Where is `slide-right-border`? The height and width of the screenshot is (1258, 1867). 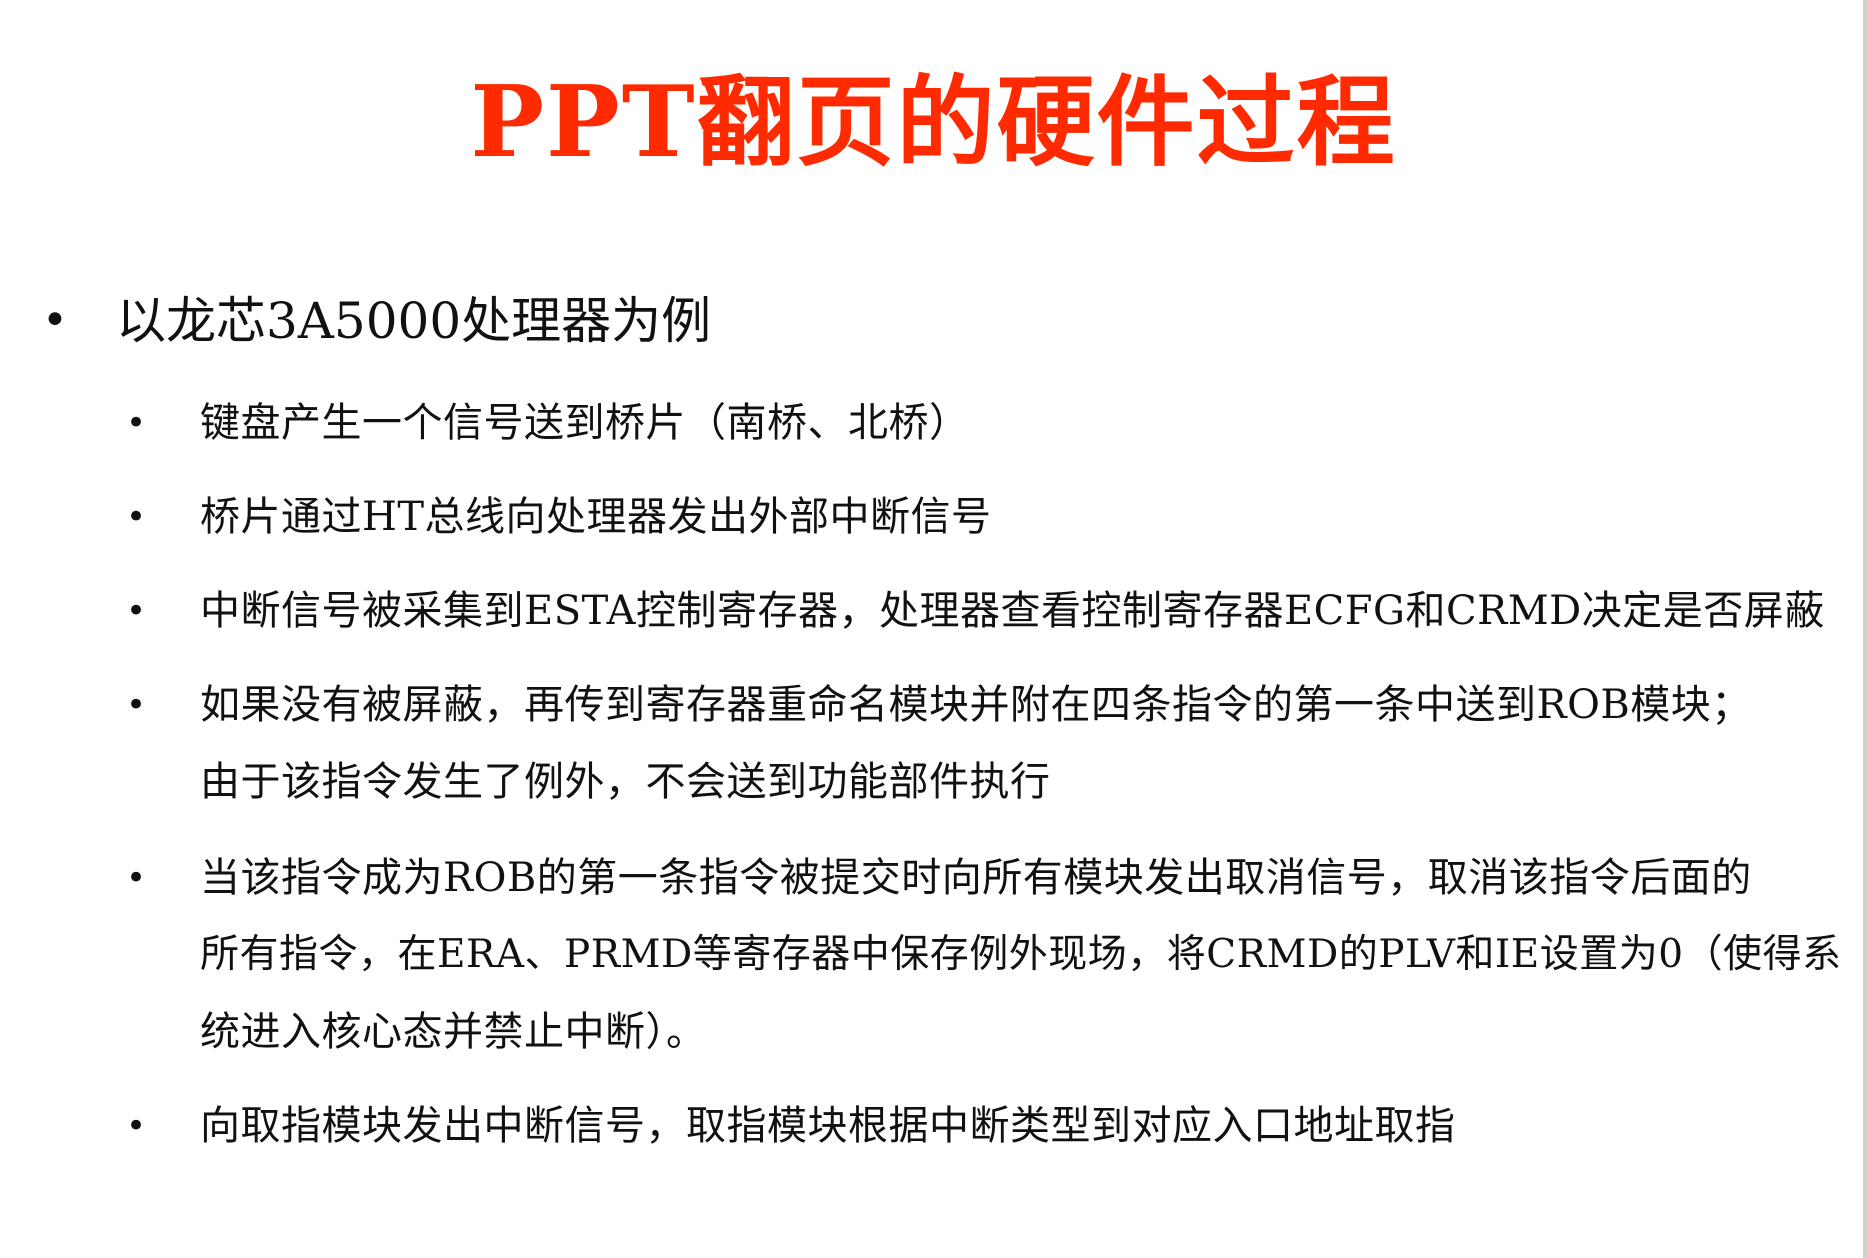 slide-right-border is located at coordinates (1865, 629).